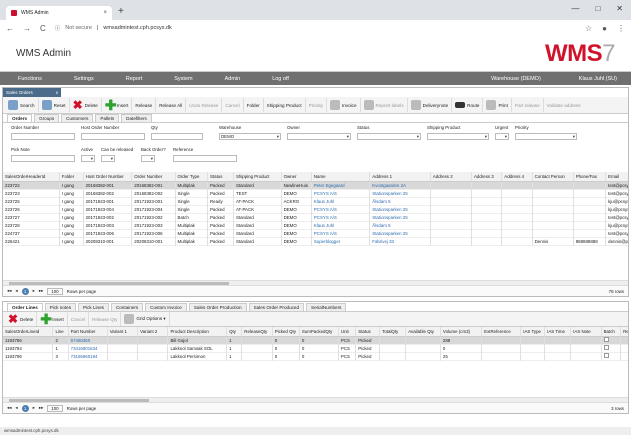 Image resolution: width=631 pixels, height=435 pixels. I want to click on release-button: Release, so click(144, 105).